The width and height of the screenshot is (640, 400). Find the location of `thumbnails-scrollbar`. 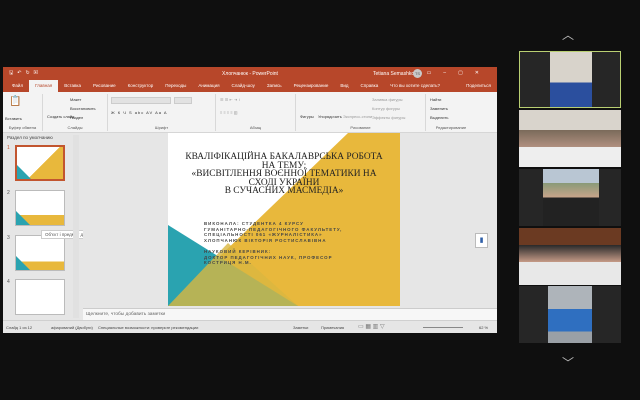

thumbnails-scrollbar is located at coordinates (76, 226).